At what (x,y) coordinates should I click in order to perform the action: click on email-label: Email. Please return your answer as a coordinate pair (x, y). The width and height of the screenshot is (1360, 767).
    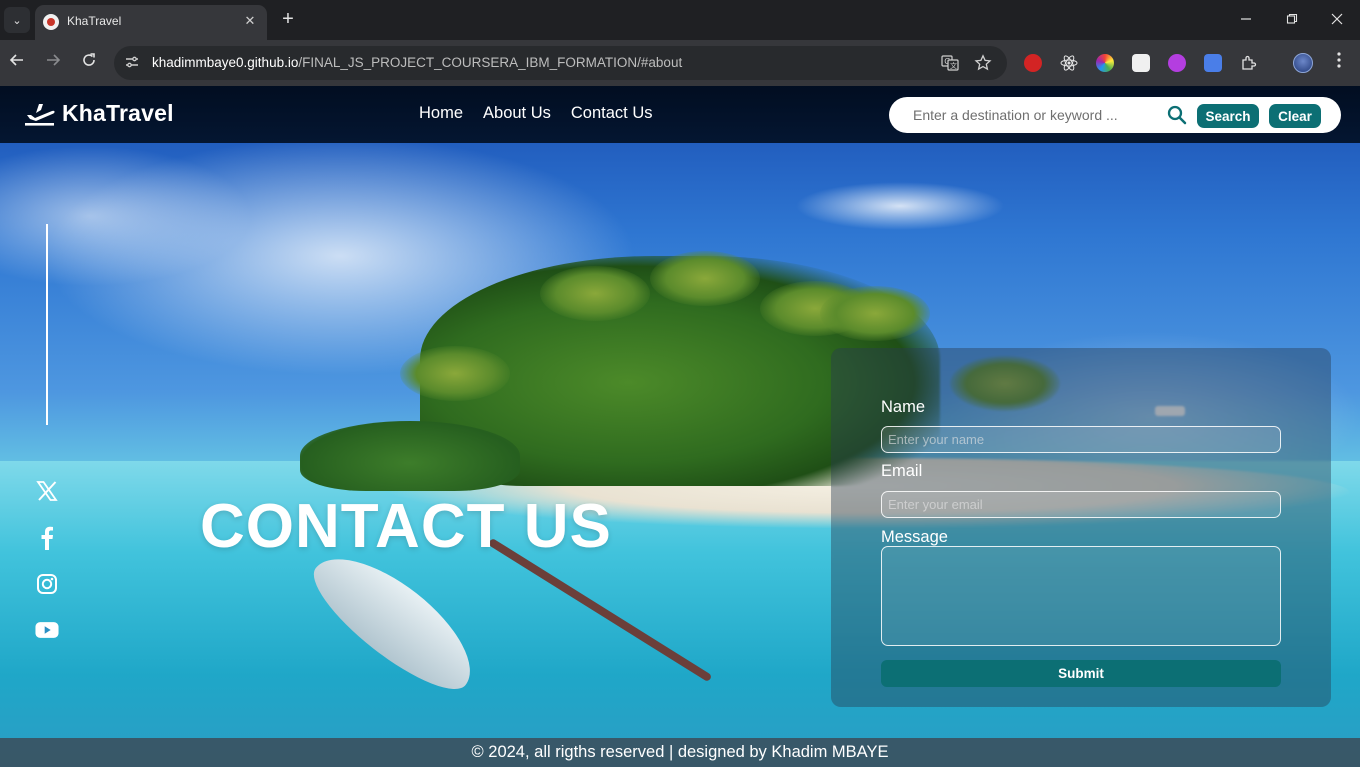
    Looking at the image, I should click on (902, 471).